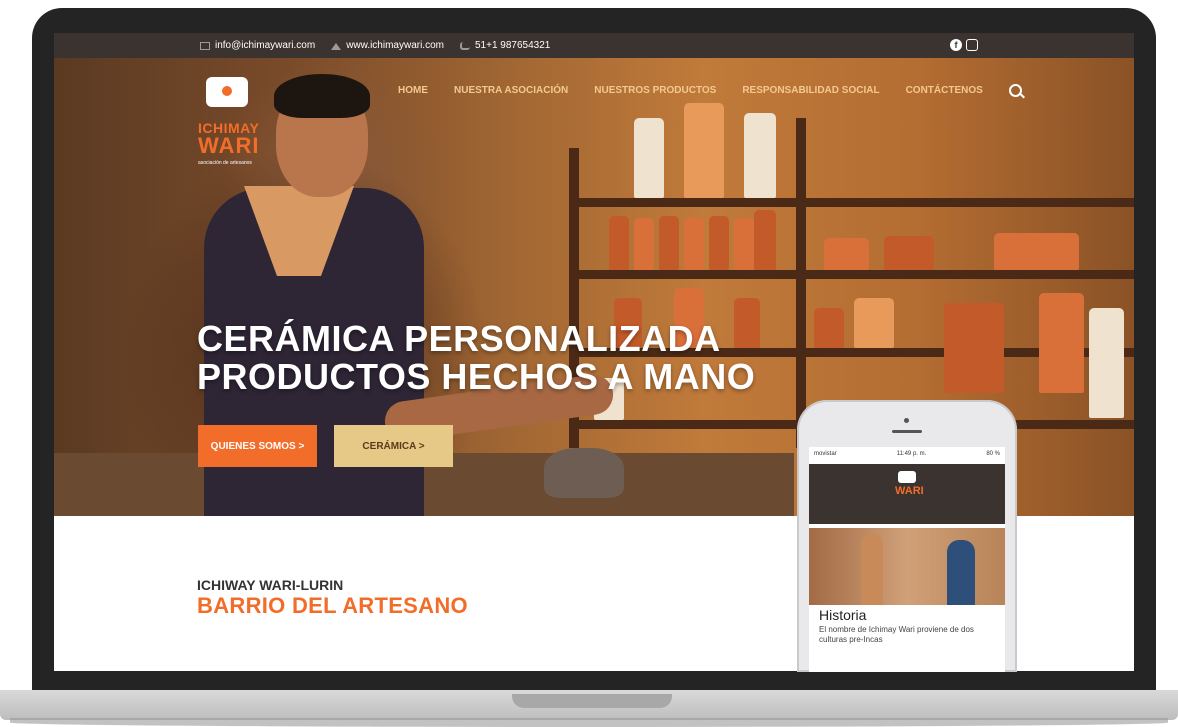 Image resolution: width=1178 pixels, height=727 pixels. I want to click on social-links: f, so click(966, 45).